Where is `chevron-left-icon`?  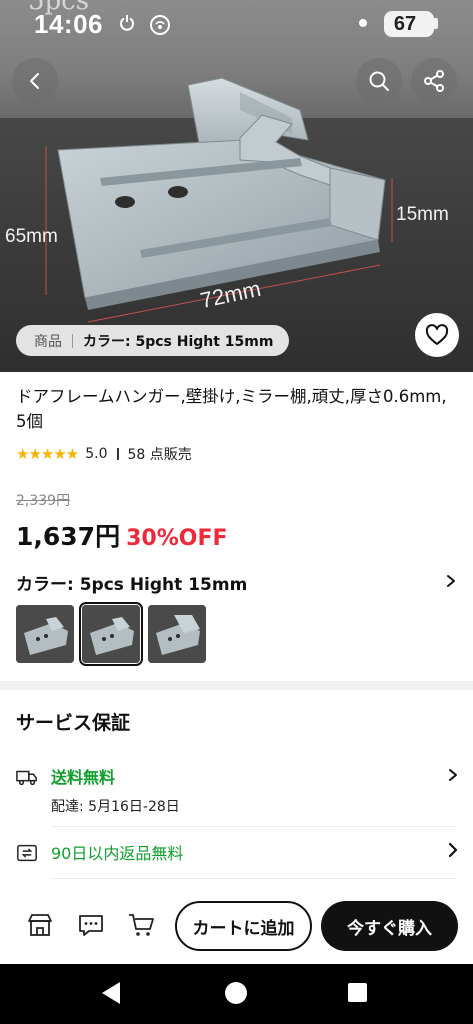 chevron-left-icon is located at coordinates (34, 81).